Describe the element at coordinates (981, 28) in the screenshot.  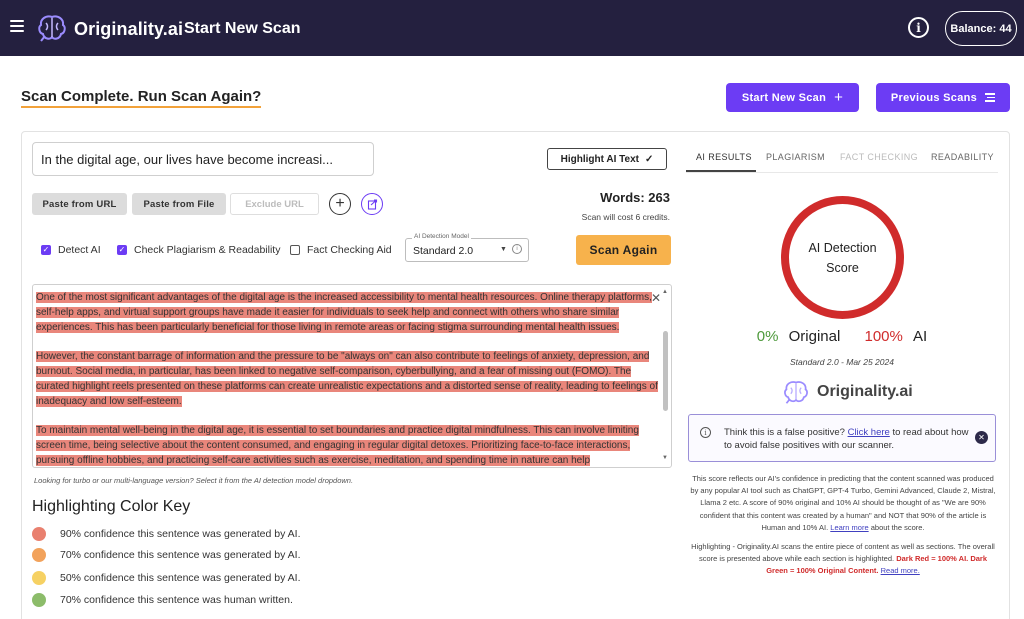
I see `balance-badge: Balance: 44` at that location.